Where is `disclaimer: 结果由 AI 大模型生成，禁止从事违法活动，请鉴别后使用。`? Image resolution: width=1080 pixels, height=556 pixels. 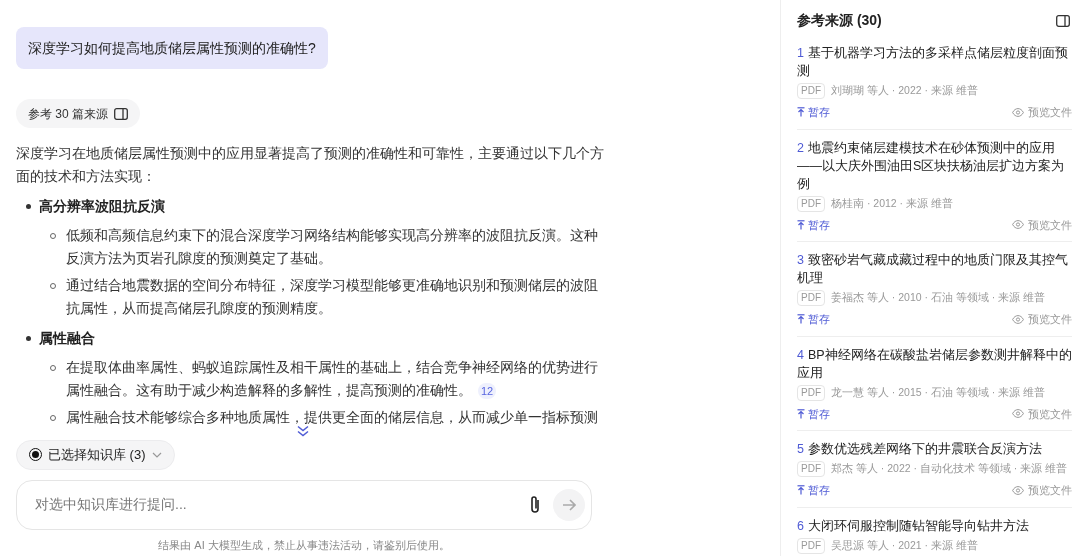 disclaimer: 结果由 AI 大模型生成，禁止从事违法活动，请鉴别后使用。 is located at coordinates (304, 545).